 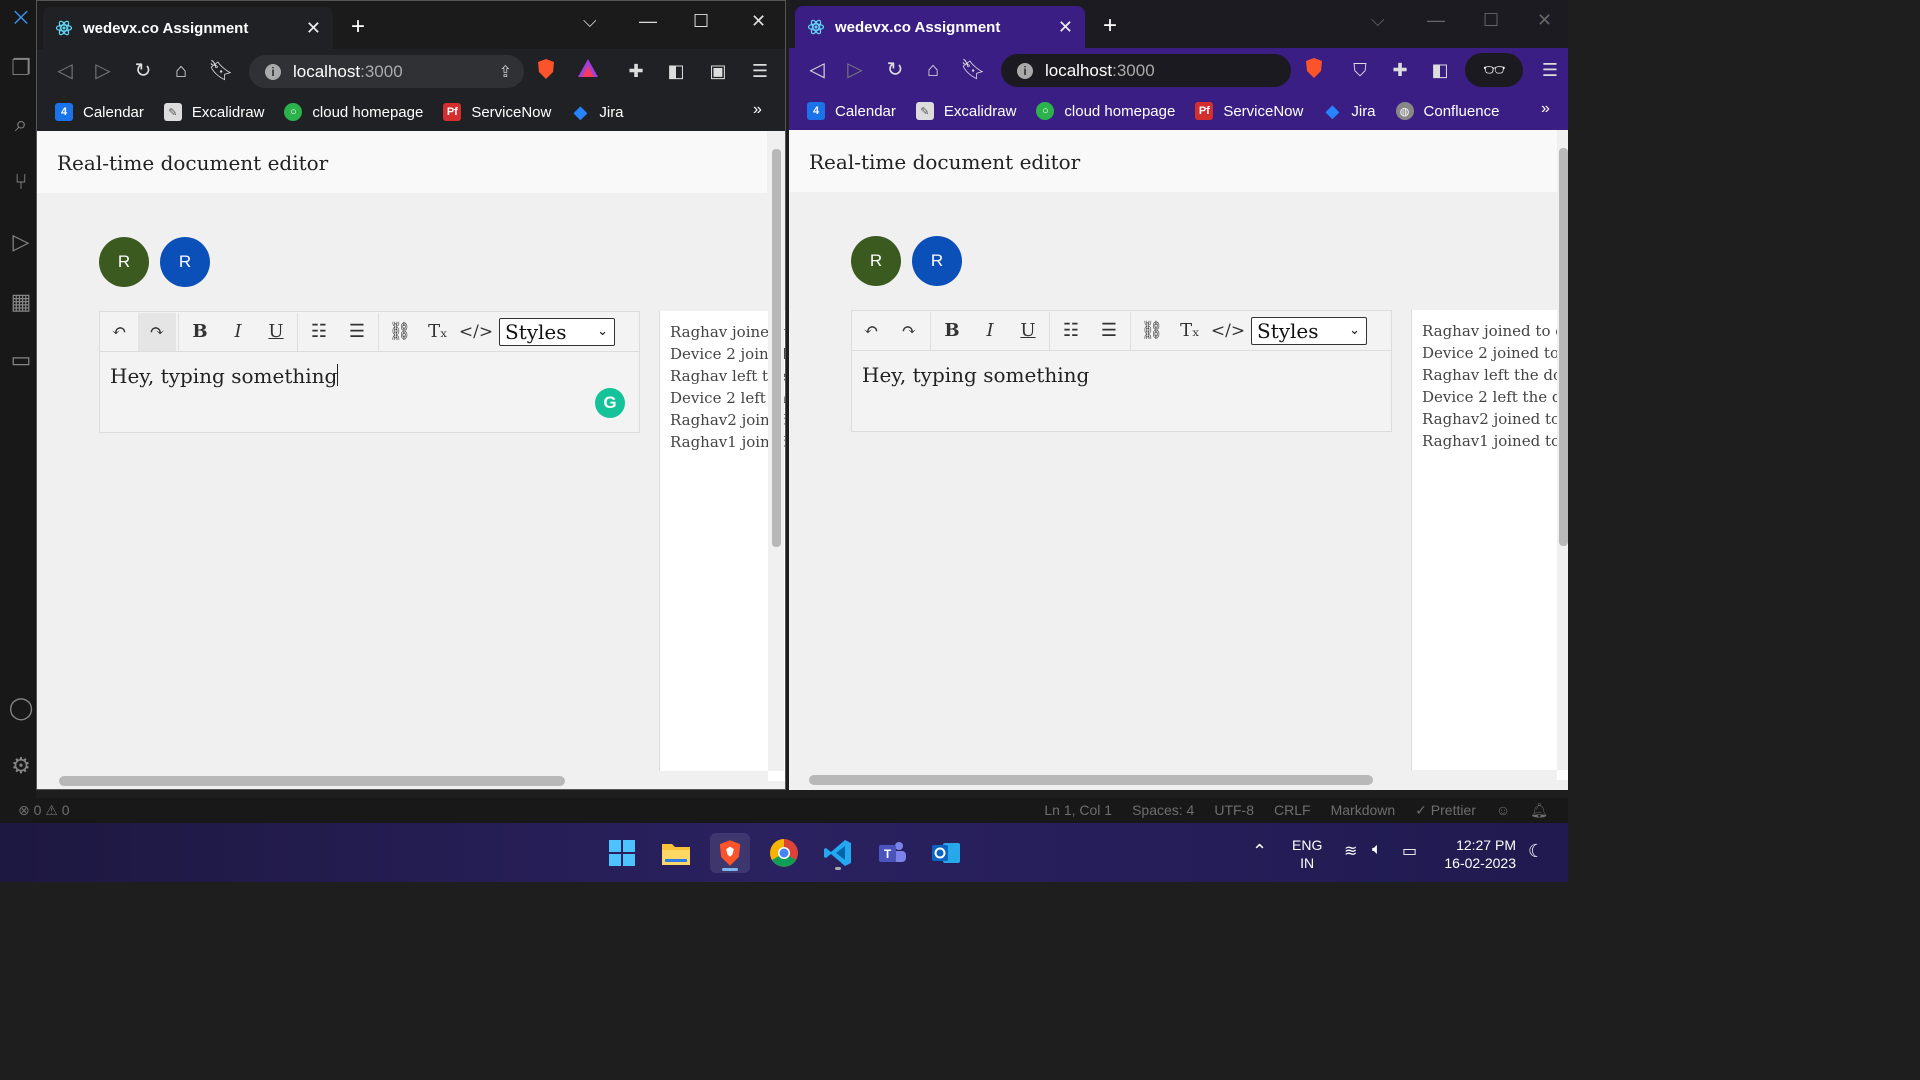 What do you see at coordinates (909, 331) in the screenshot?
I see `redo-button: ↷` at bounding box center [909, 331].